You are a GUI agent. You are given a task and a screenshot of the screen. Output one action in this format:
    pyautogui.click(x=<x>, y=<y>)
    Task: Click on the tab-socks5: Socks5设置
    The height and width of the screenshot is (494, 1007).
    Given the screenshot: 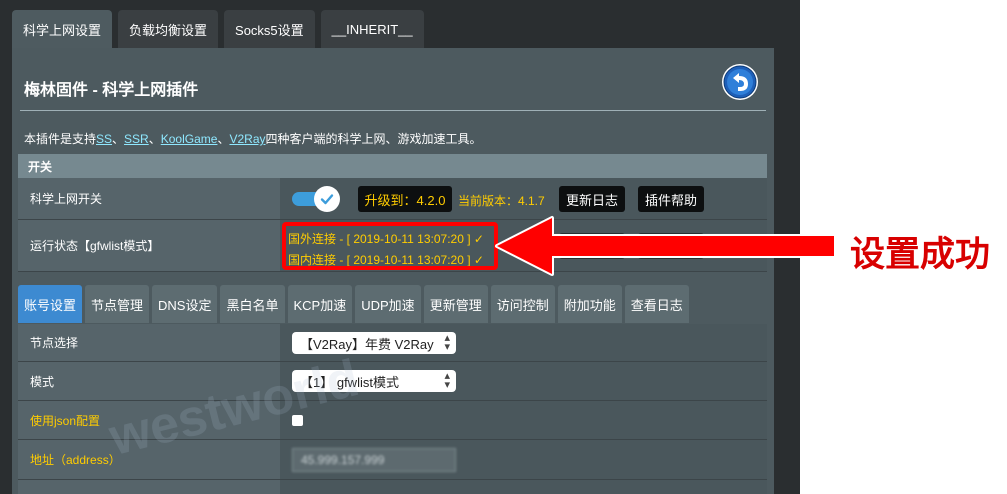 What is the action you would take?
    pyautogui.click(x=269, y=29)
    